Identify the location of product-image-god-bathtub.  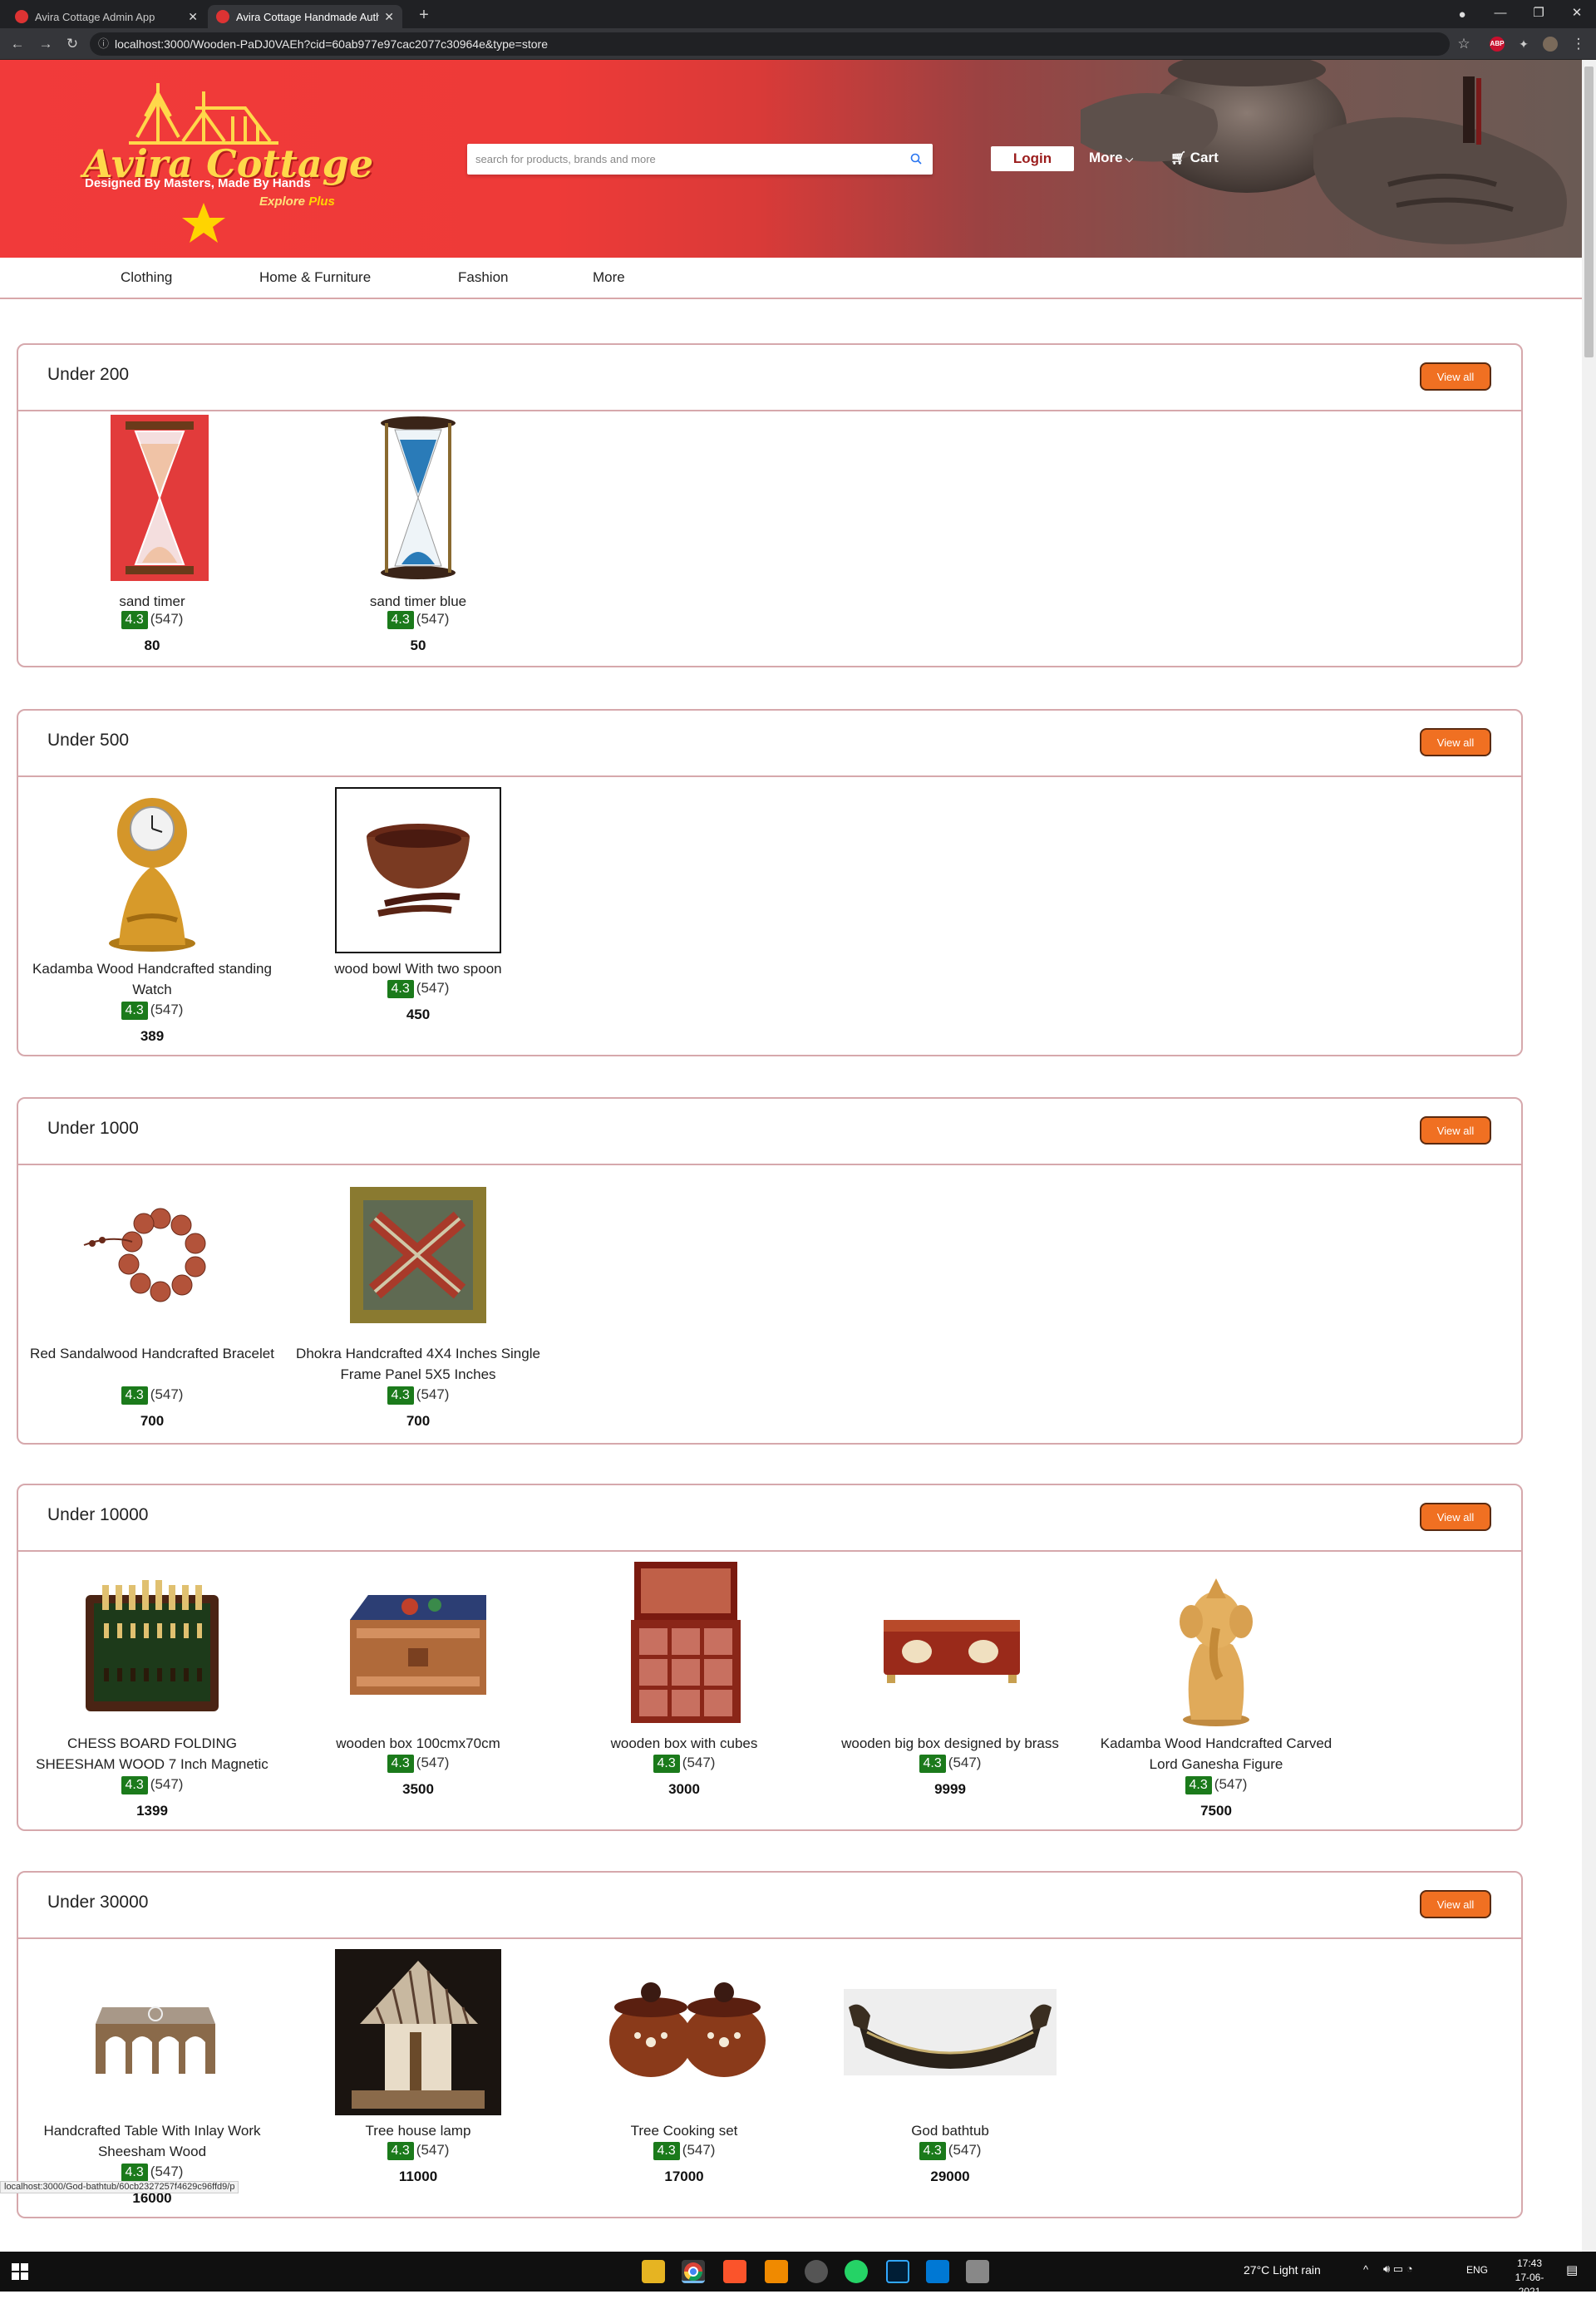
(950, 2032).